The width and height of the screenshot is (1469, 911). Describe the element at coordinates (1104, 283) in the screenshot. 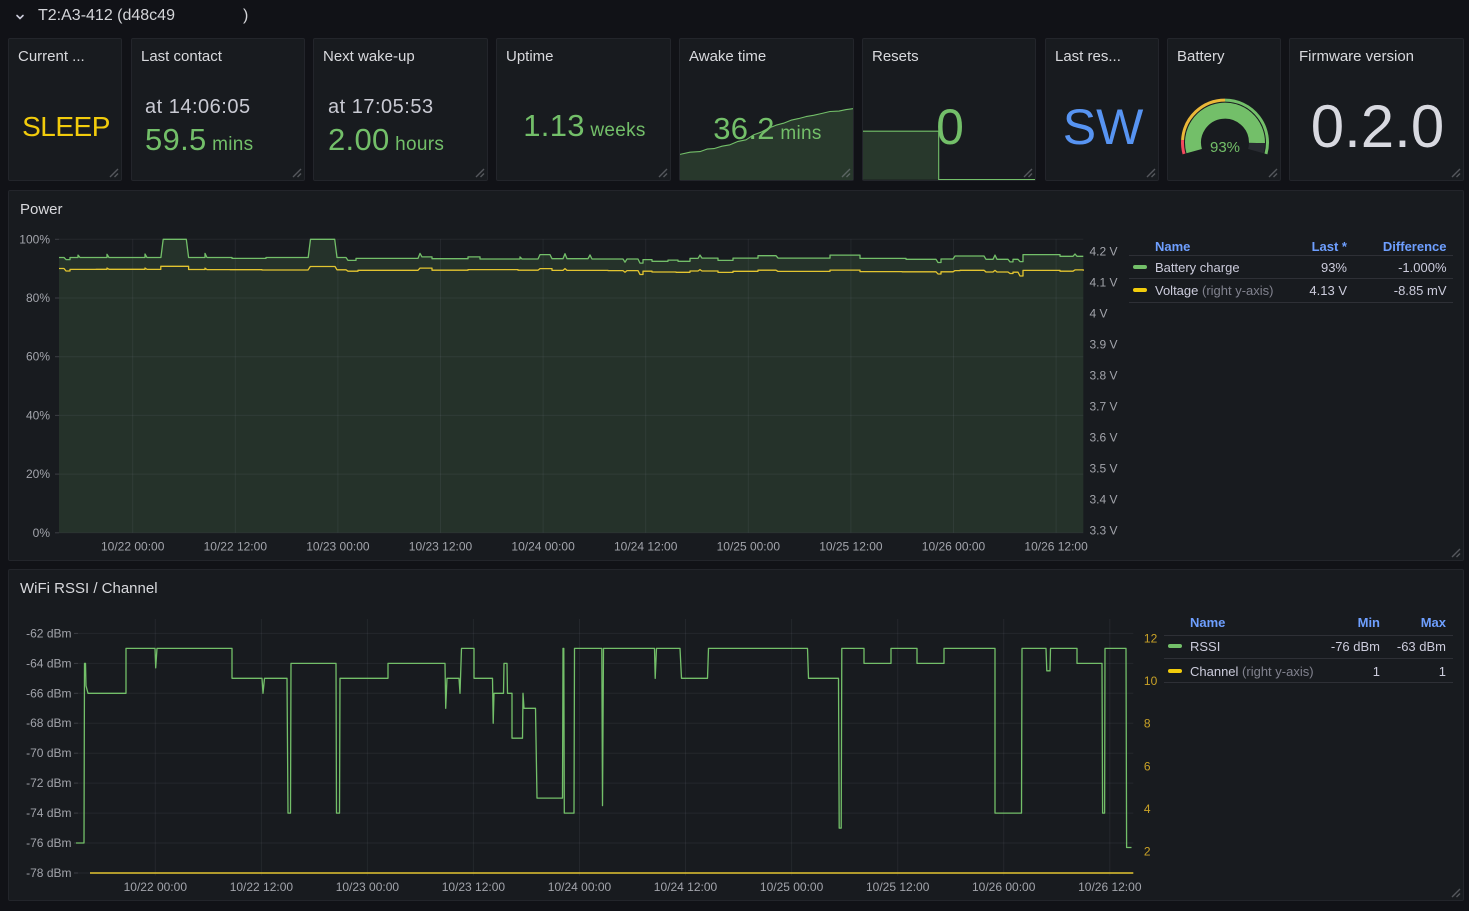

I see `svg-text: 4.1 V` at that location.